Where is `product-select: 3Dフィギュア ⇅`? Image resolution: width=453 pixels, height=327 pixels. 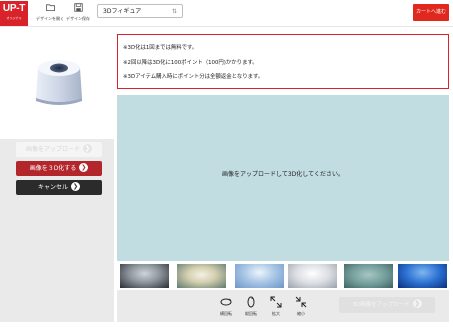
product-select: 3Dフィギュア ⇅ is located at coordinates (140, 11).